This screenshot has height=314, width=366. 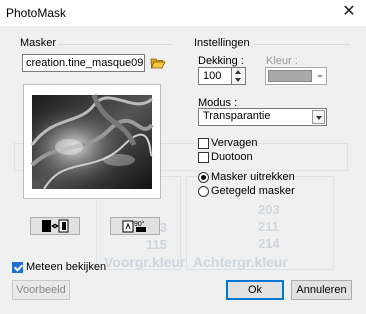 What do you see at coordinates (203, 157) in the screenshot?
I see `duotoon-checkbox` at bounding box center [203, 157].